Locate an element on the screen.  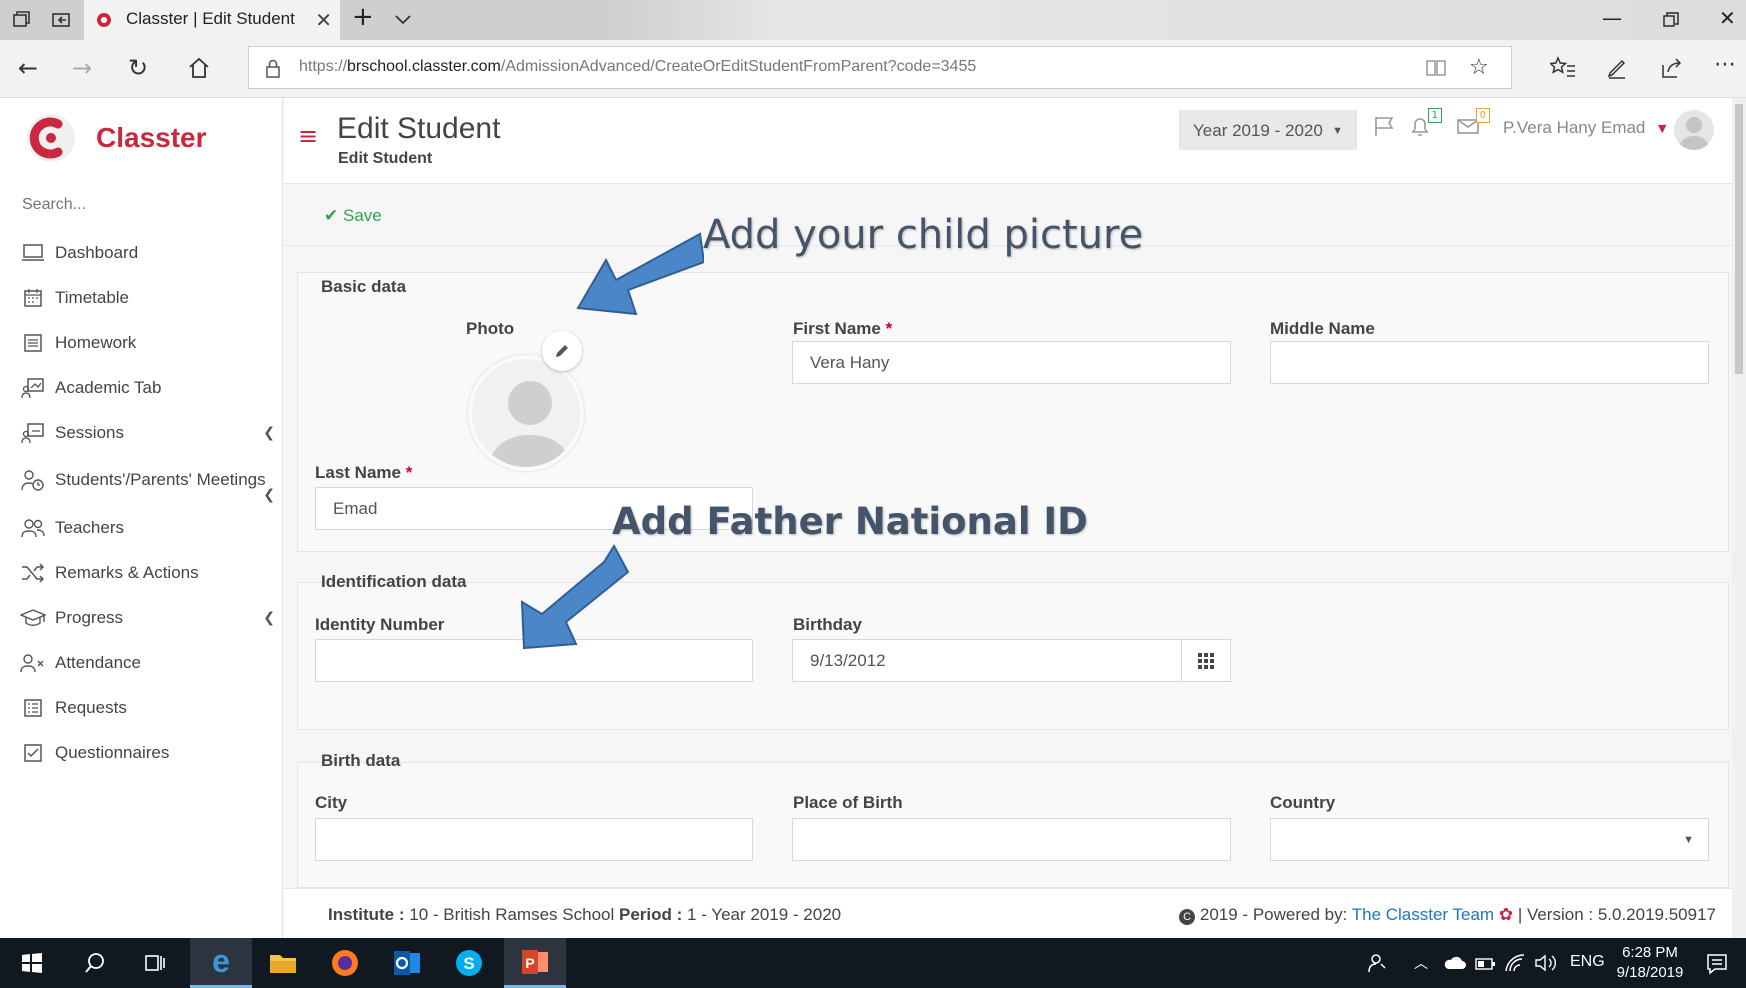
file-explorer-icon is located at coordinates (283, 963).